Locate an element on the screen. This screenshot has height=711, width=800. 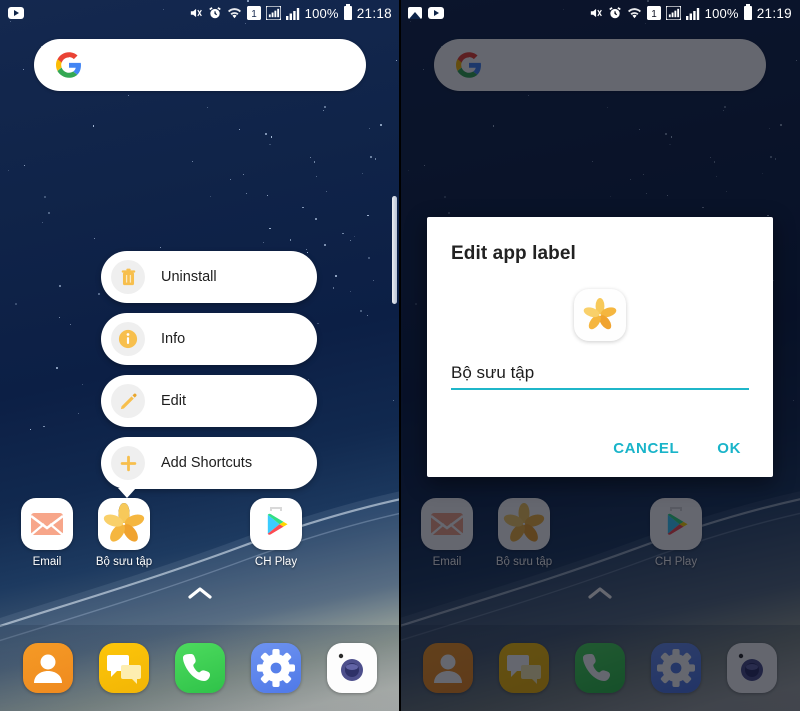
app-context-menu: Uninstall Info Edit Add Shortcuts is located at coordinates (209, 375).